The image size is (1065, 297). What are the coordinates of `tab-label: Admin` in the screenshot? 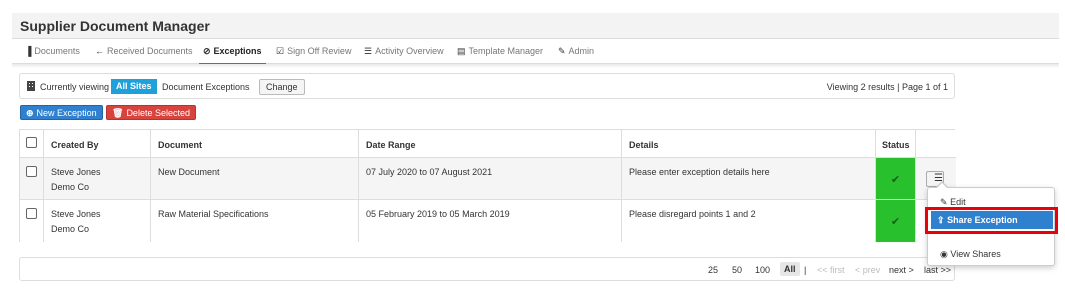 It's located at (581, 51).